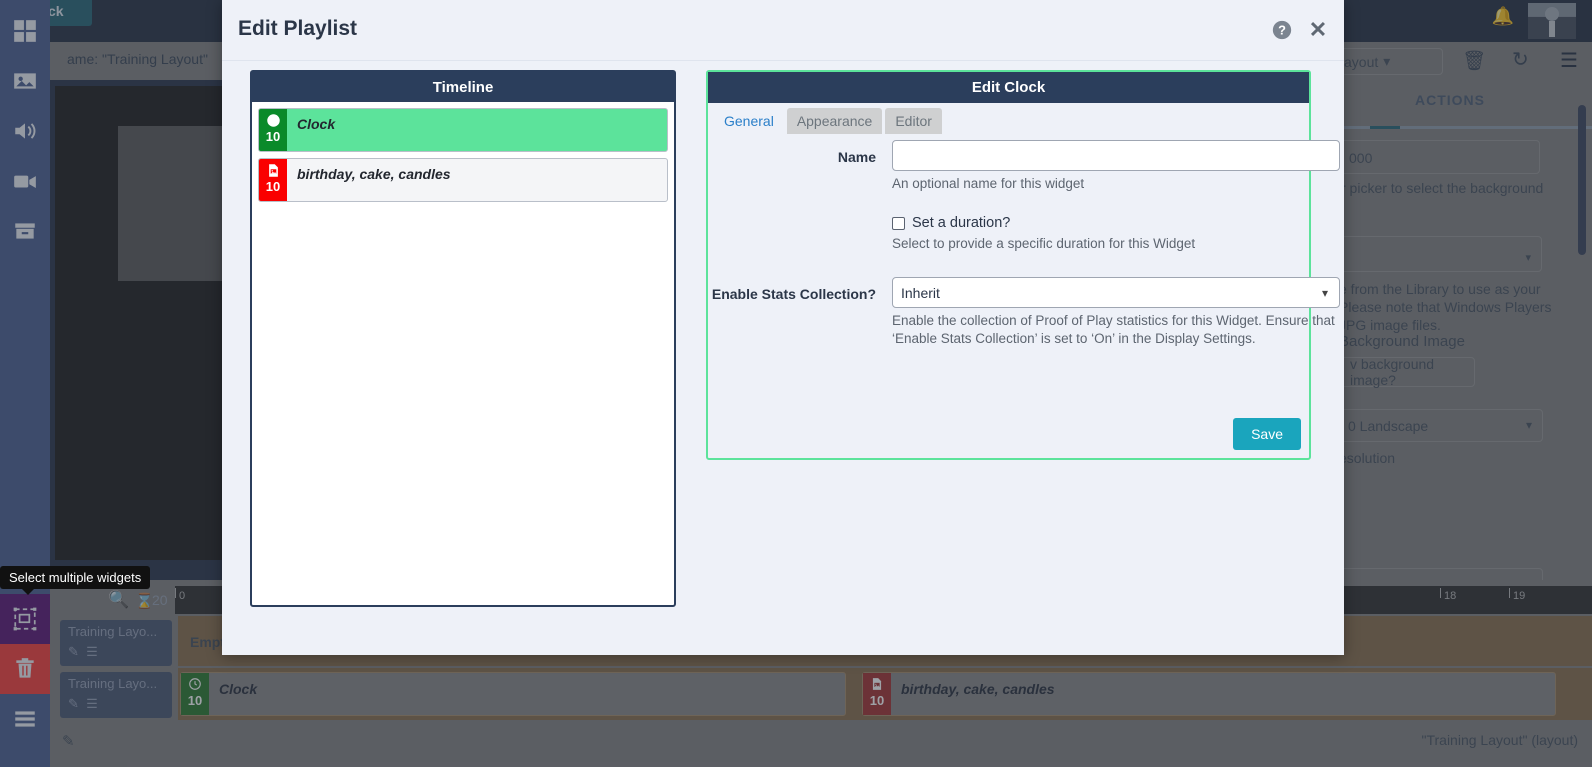  Describe the element at coordinates (273, 120) in the screenshot. I see `clock-icon` at that location.